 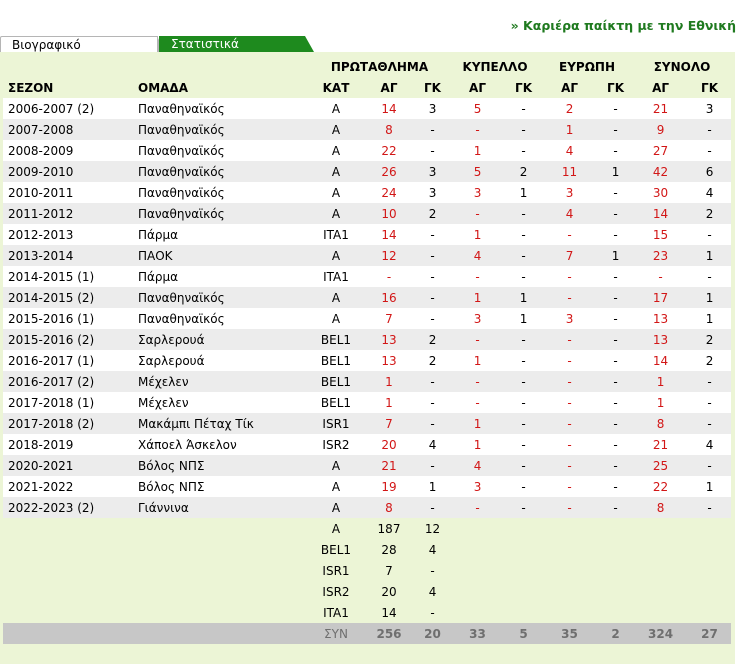 I want to click on category-total-row: ISR2 20 4, so click(x=367, y=591).